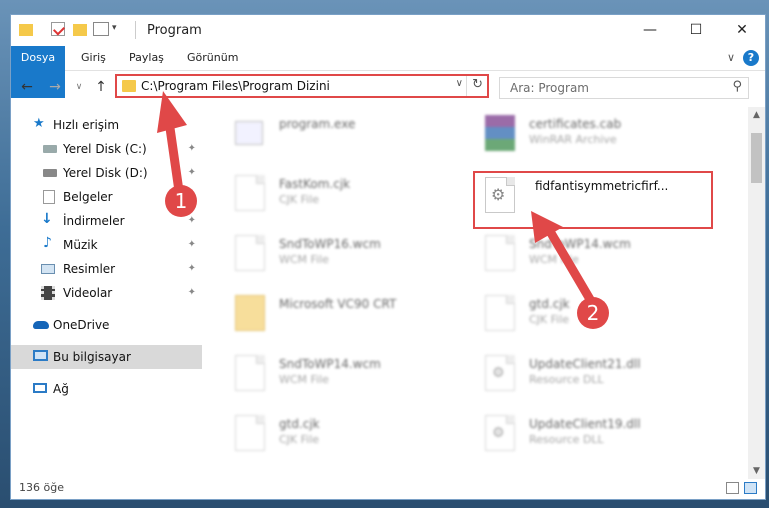 This screenshot has height=508, width=769. I want to click on callout-2: 2, so click(593, 313).